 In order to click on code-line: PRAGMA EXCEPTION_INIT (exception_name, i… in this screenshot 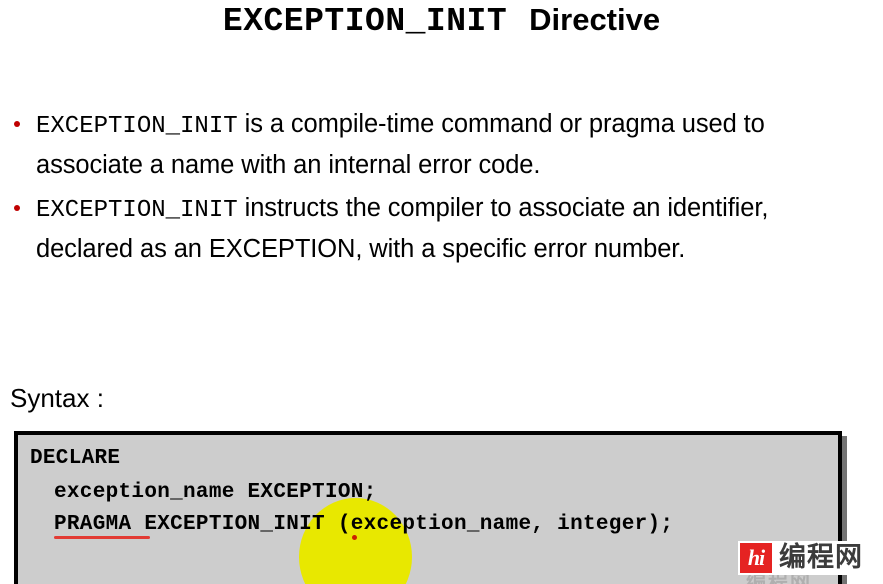, I will do `click(364, 524)`.